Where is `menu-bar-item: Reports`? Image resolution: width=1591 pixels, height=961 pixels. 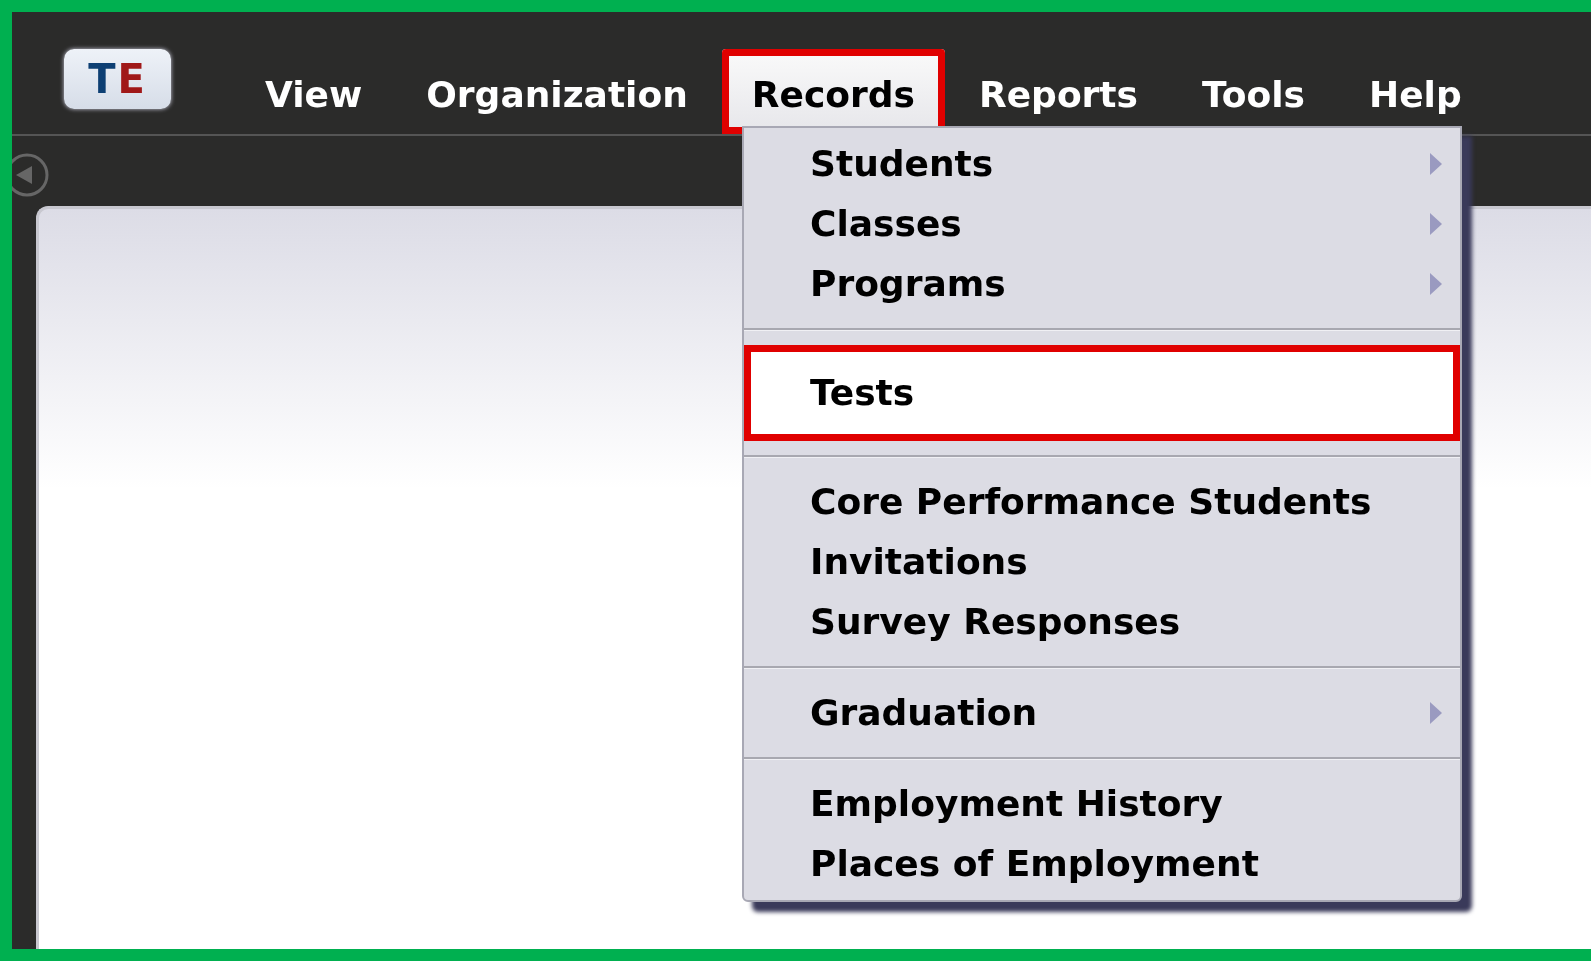
menu-bar-item: Reports is located at coordinates (1058, 91).